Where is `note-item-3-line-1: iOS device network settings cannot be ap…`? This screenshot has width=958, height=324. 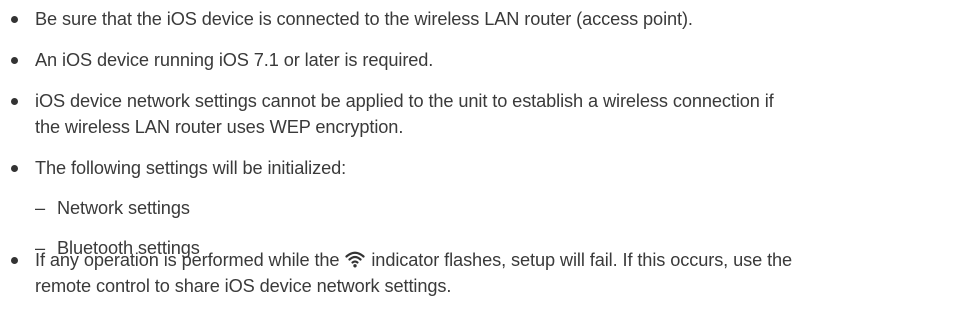 note-item-3-line-1: iOS device network settings cannot be ap… is located at coordinates (404, 101).